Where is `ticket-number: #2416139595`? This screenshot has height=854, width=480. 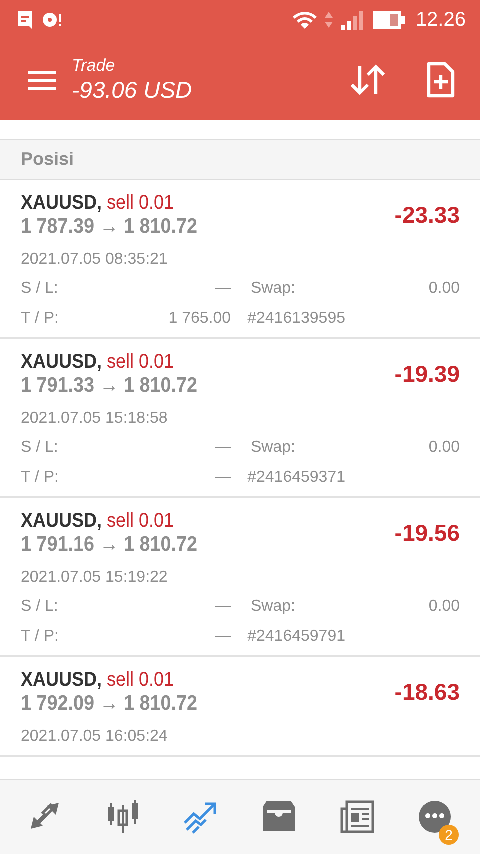
ticket-number: #2416139595 is located at coordinates (296, 319).